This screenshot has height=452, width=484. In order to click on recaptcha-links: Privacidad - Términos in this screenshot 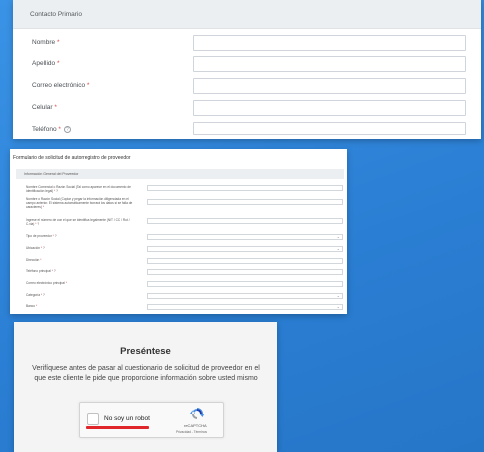, I will do `click(191, 432)`.